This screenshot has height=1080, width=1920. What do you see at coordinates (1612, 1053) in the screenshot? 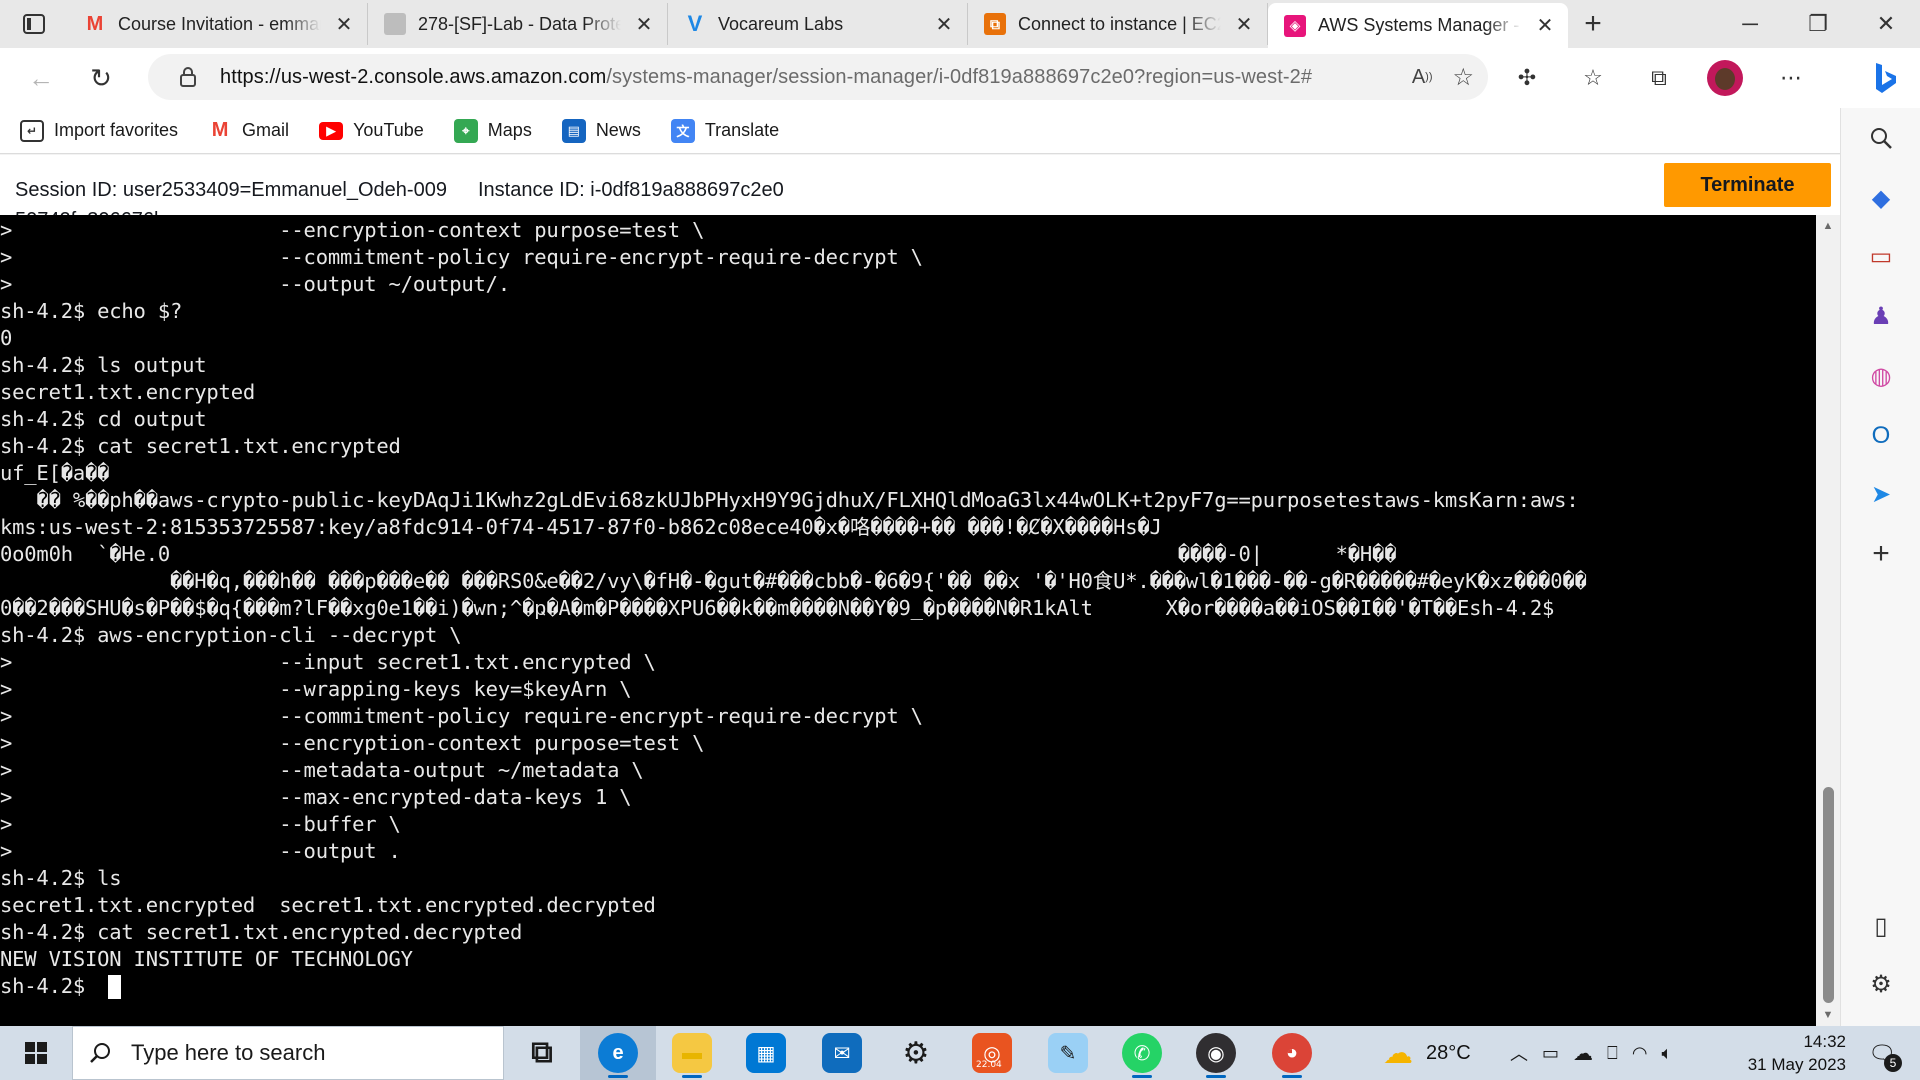
I see `meet-now-icon: ⎕` at bounding box center [1612, 1053].